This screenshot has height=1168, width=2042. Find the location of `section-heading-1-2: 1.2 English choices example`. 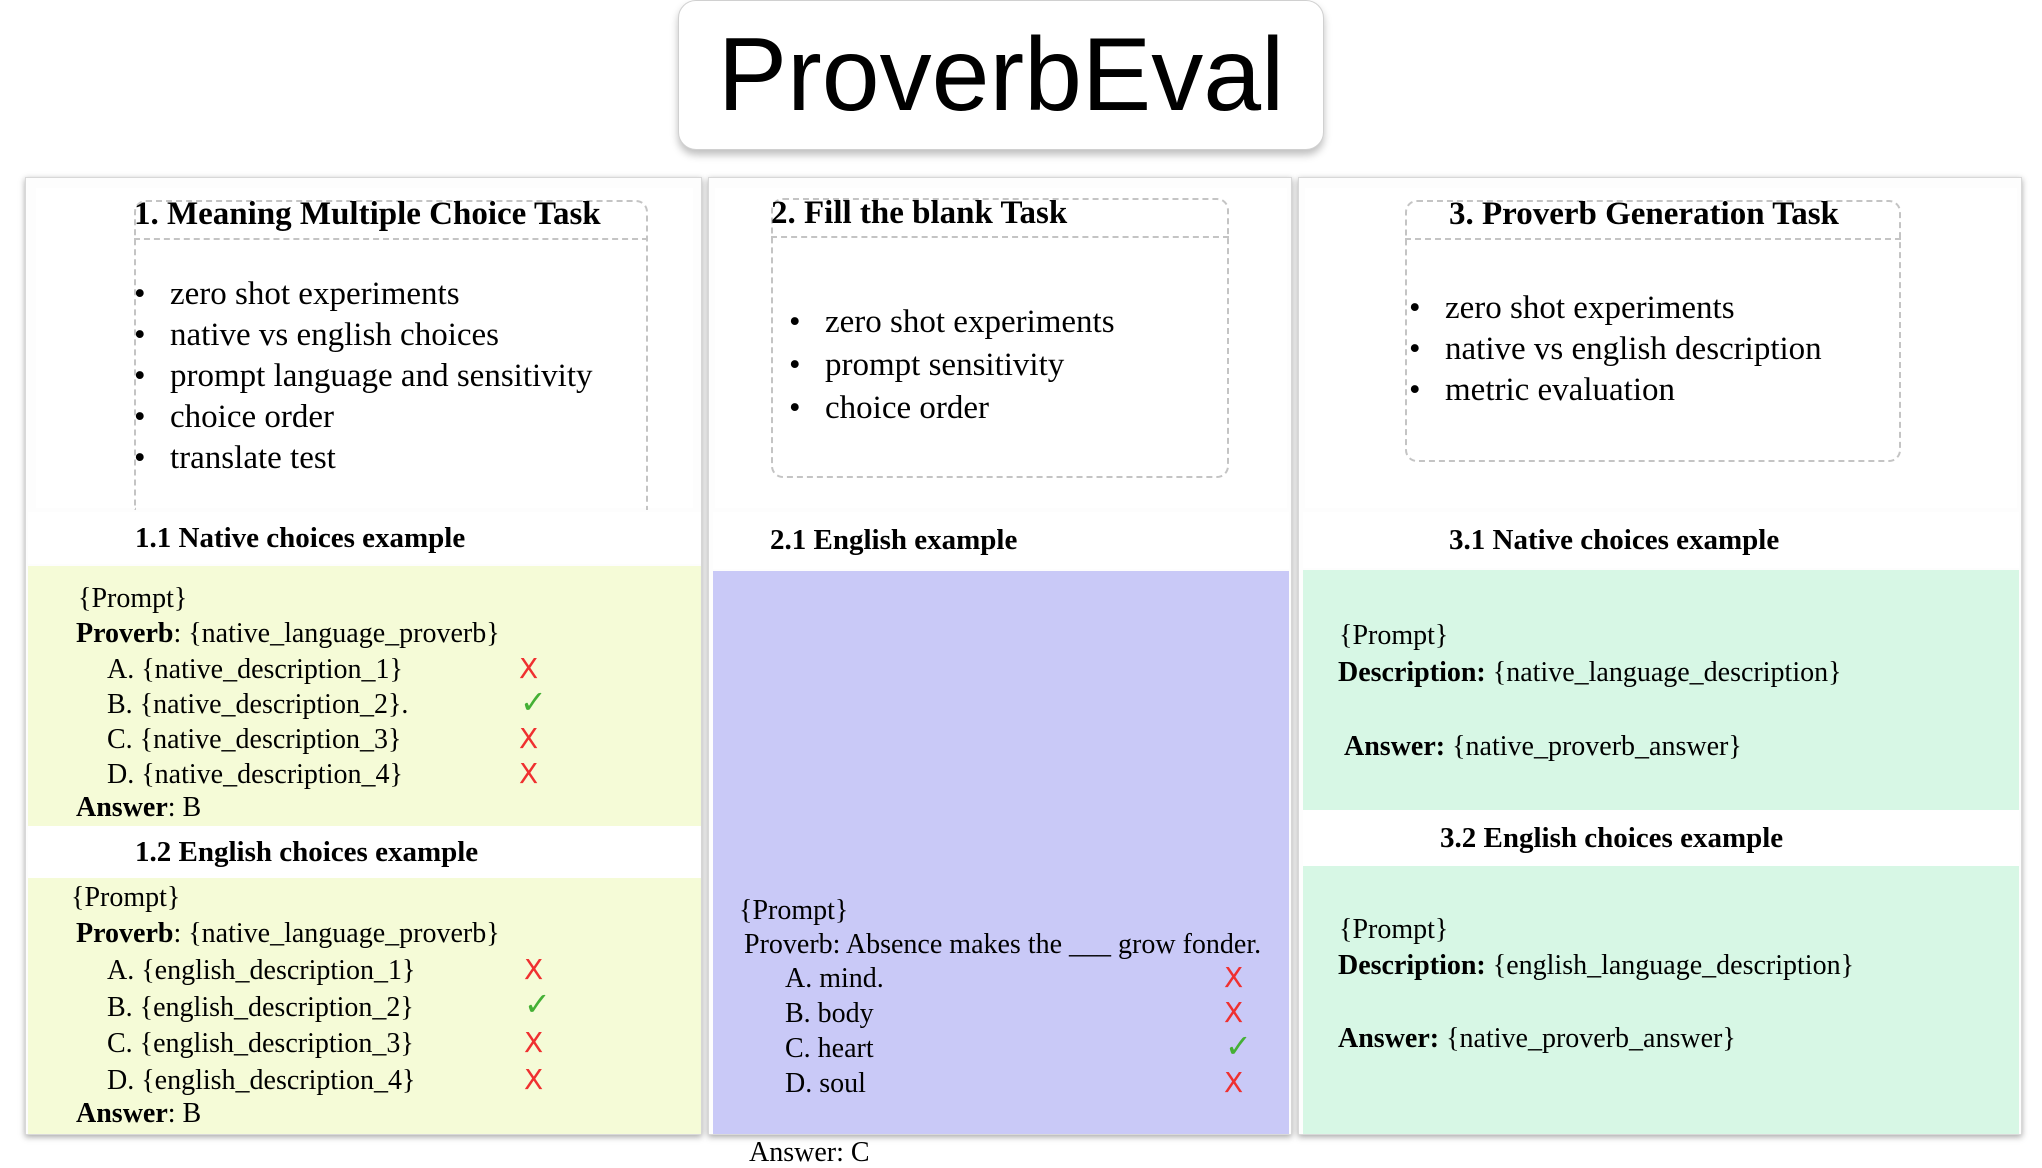

section-heading-1-2: 1.2 English choices example is located at coordinates (364, 852).